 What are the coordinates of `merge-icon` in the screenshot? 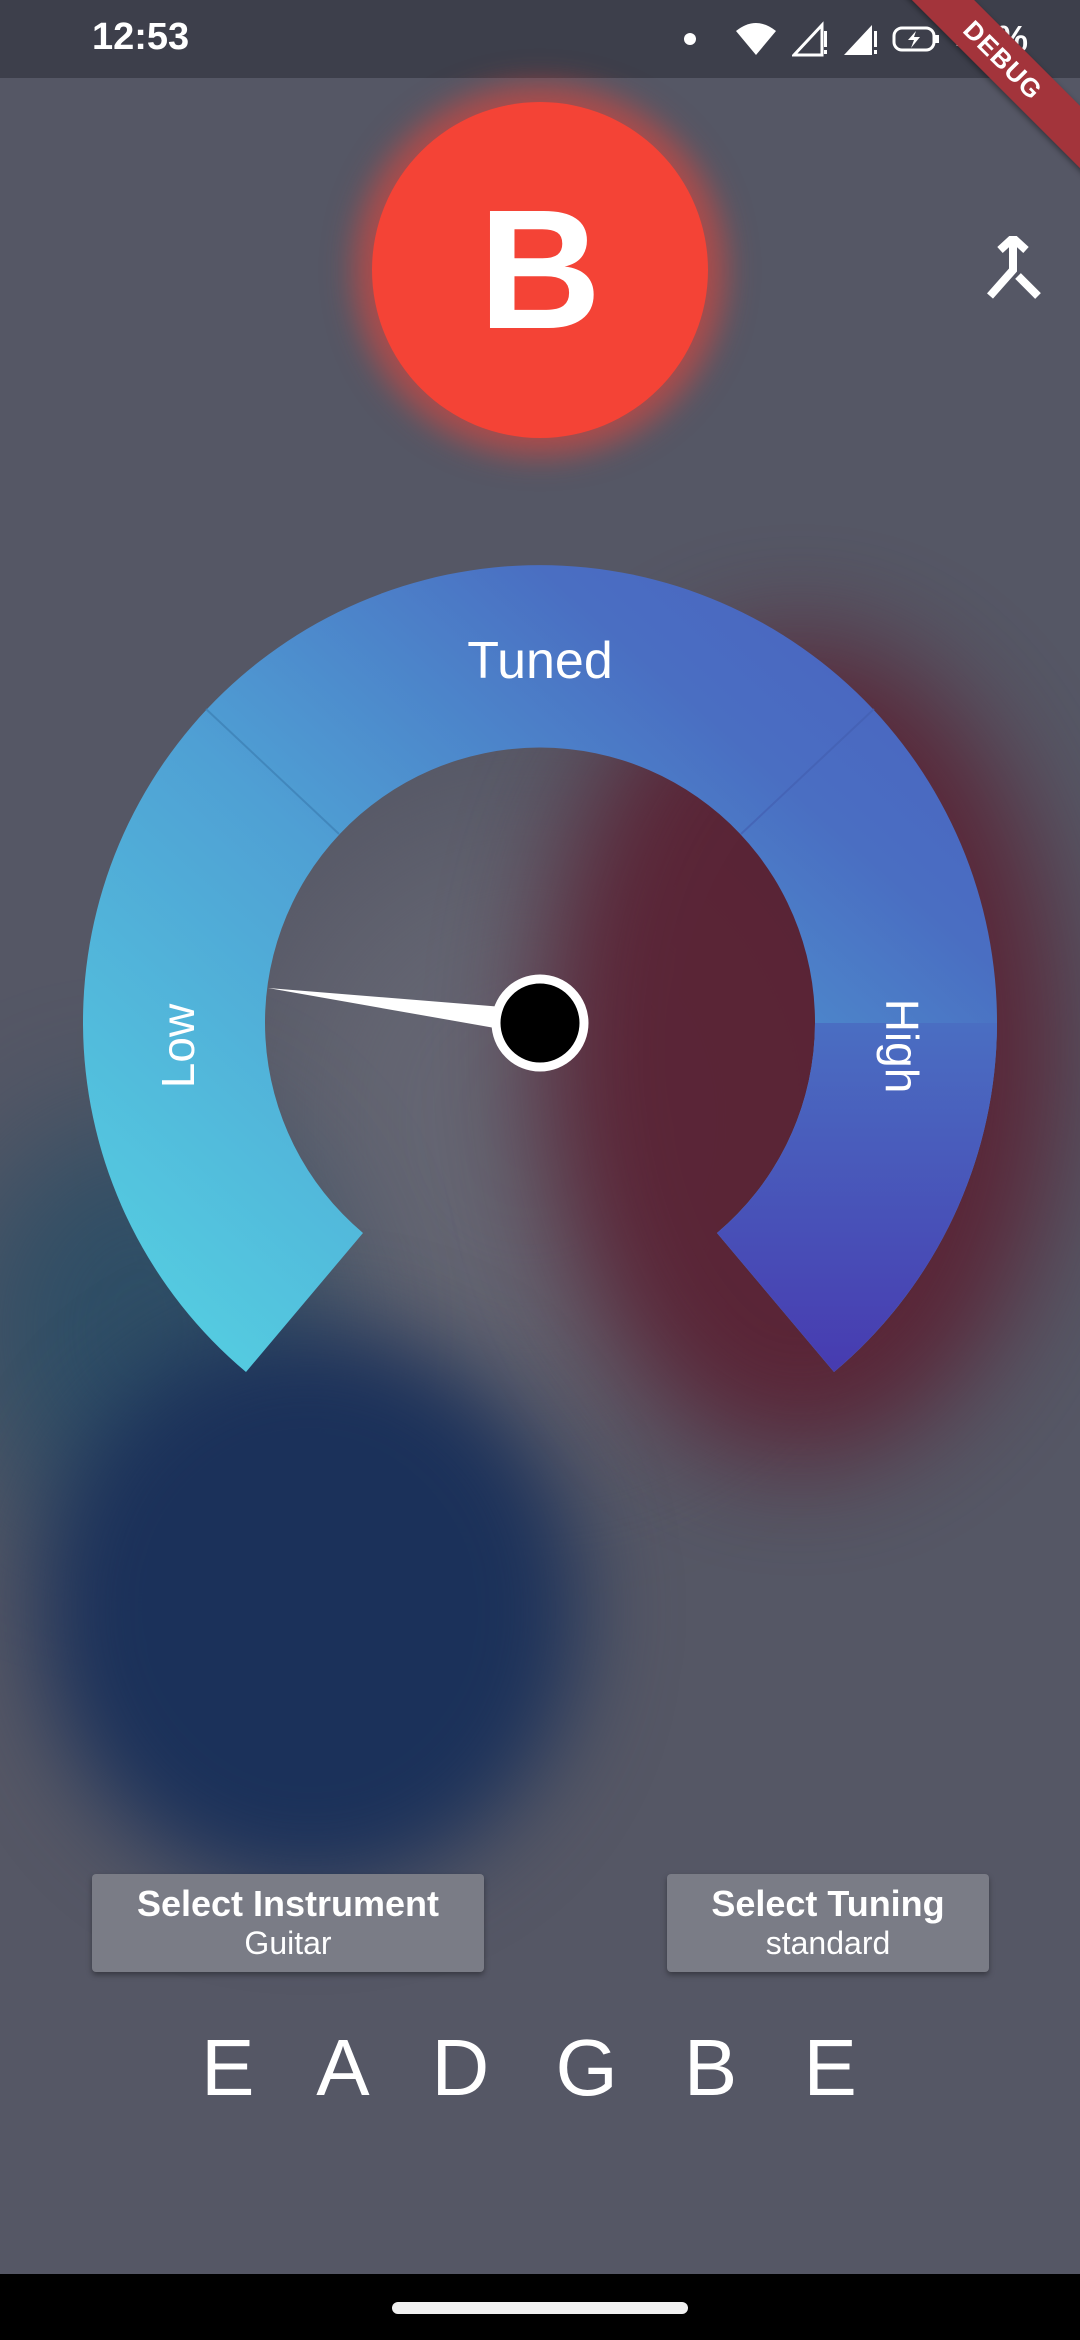 It's located at (1014, 265).